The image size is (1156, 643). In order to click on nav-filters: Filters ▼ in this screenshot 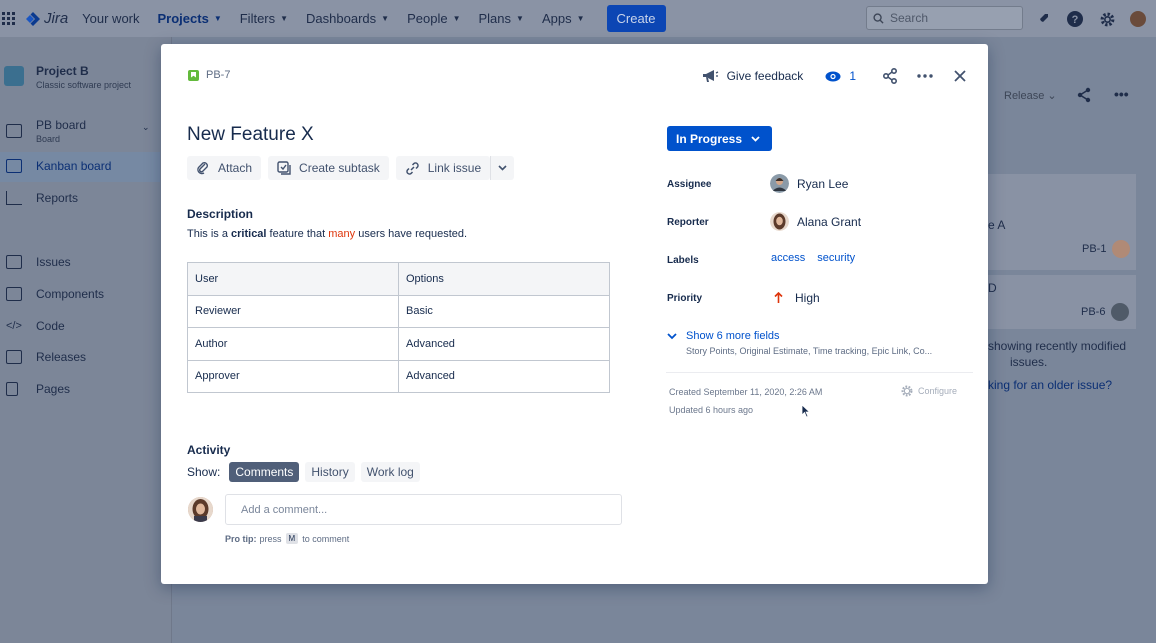, I will do `click(264, 18)`.